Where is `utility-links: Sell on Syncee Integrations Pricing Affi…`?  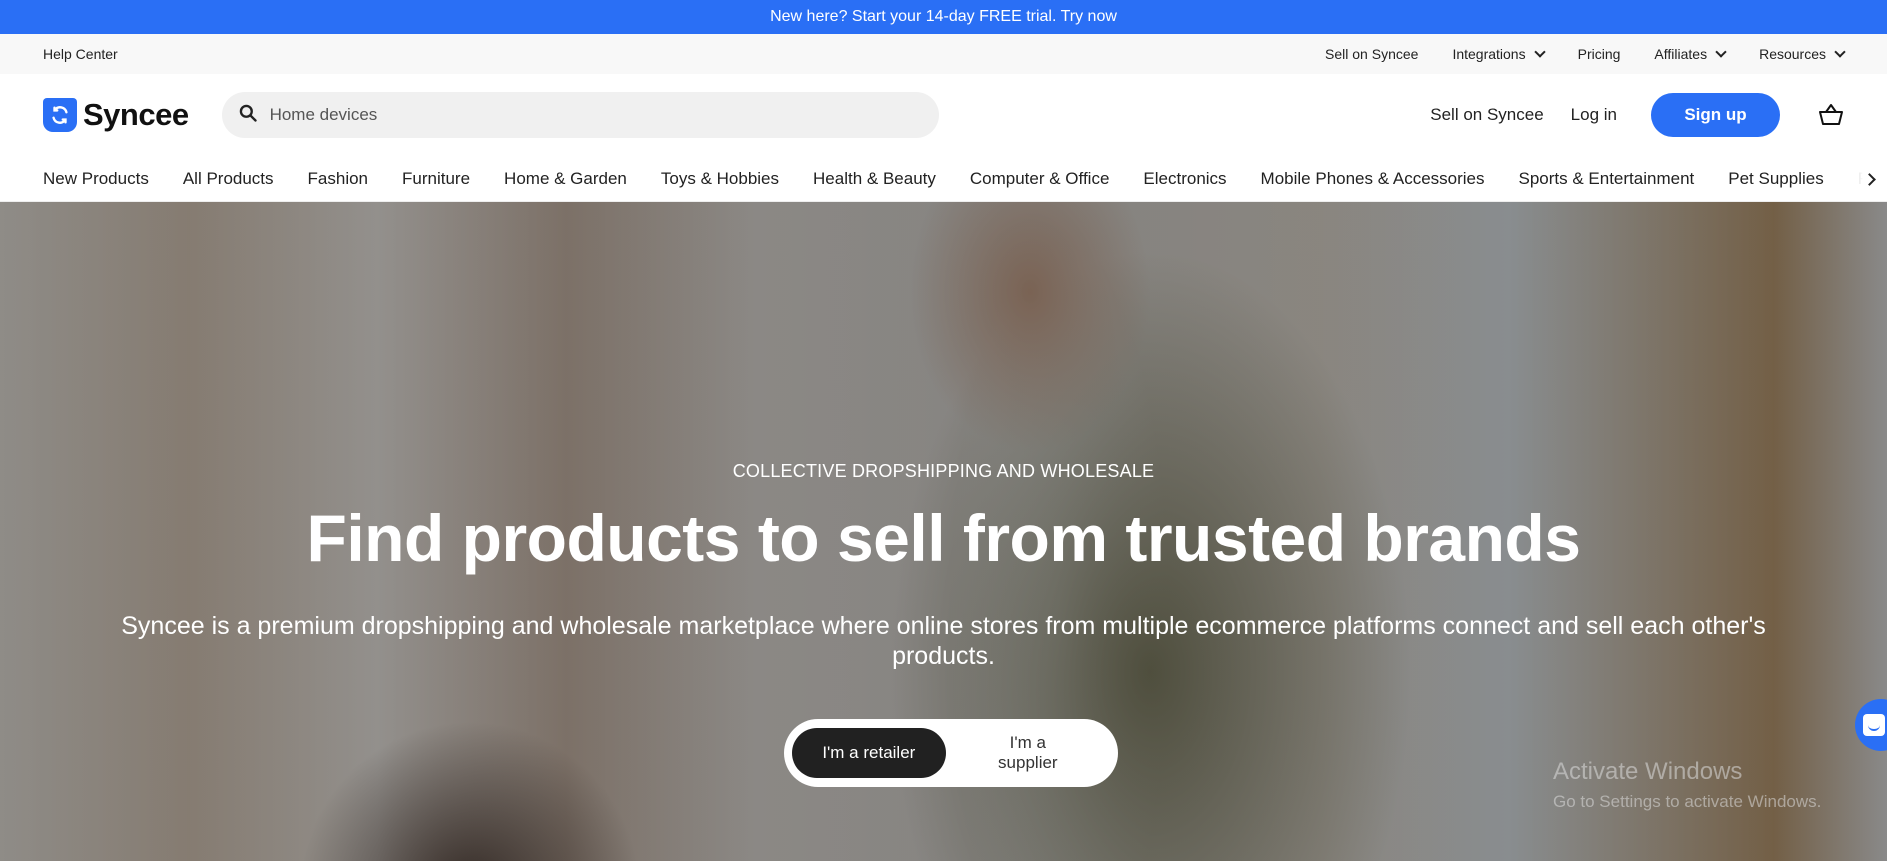
utility-links: Sell on Syncee Integrations Pricing Affi… is located at coordinates (1585, 54).